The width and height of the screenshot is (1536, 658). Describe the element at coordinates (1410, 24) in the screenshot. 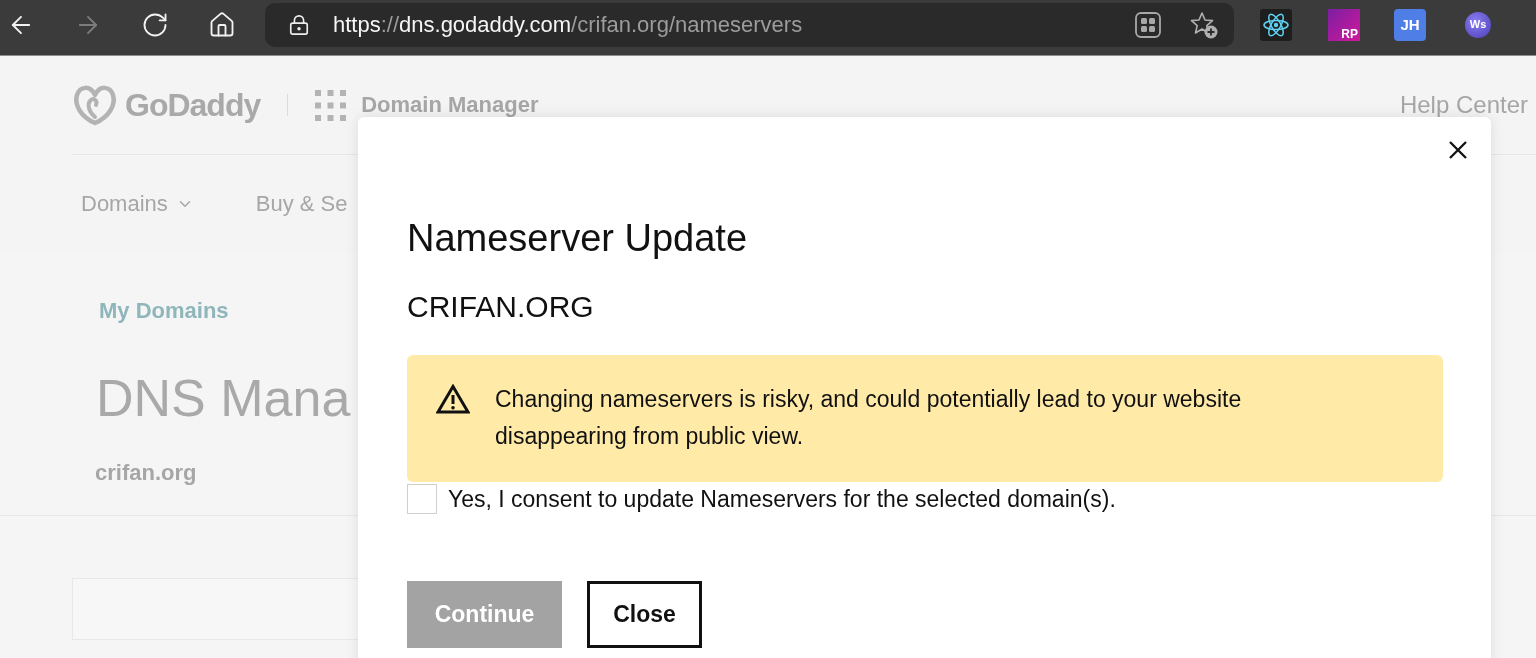

I see `extension-button: JH` at that location.